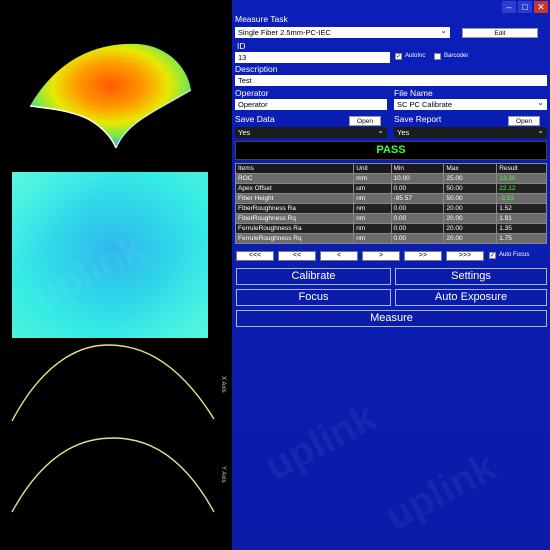  I want to click on auto-focus-label: Auto Focus, so click(514, 255).